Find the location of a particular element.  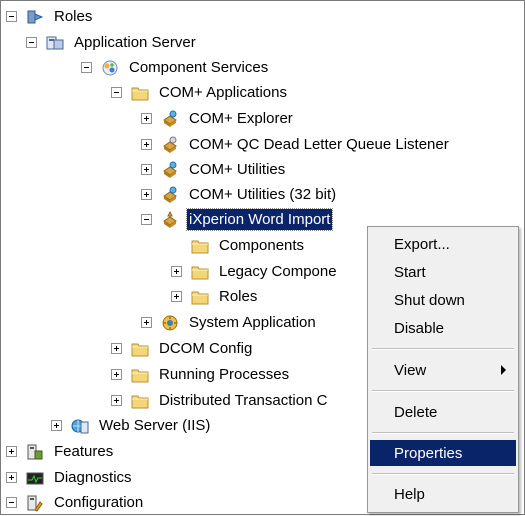

tree-item-system-application: System Application is located at coordinates (229, 322).